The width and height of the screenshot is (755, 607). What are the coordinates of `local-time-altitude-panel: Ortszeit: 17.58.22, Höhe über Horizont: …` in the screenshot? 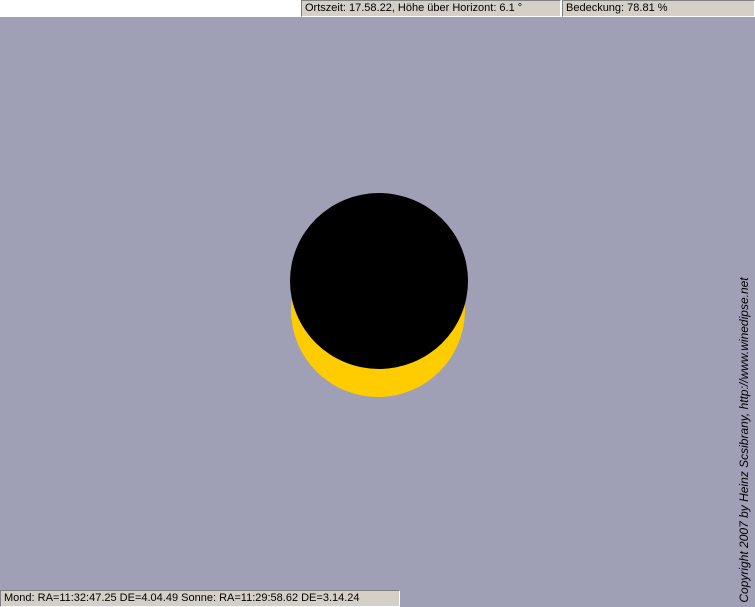 It's located at (431, 8).